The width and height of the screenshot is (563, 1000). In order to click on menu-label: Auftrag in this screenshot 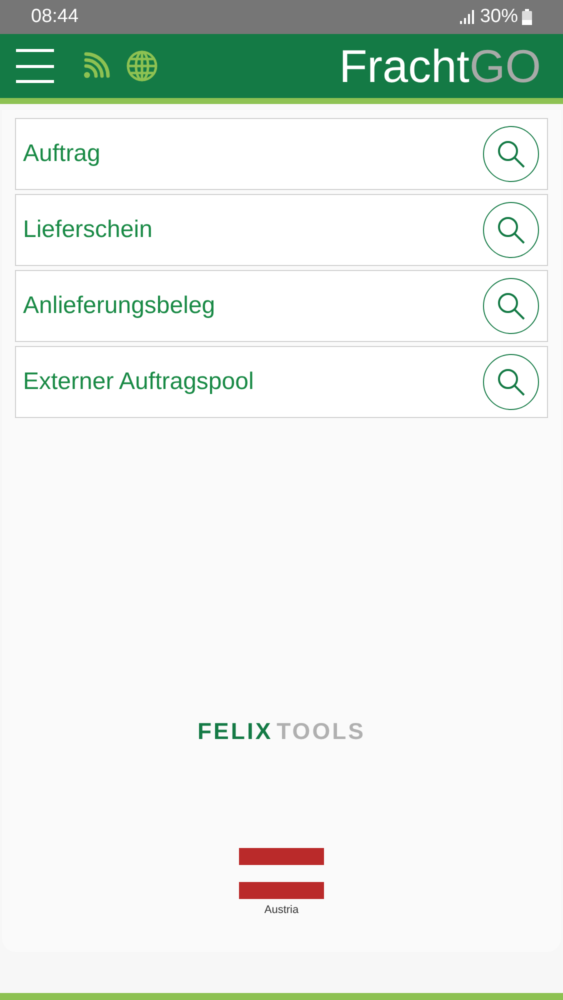, I will do `click(61, 154)`.